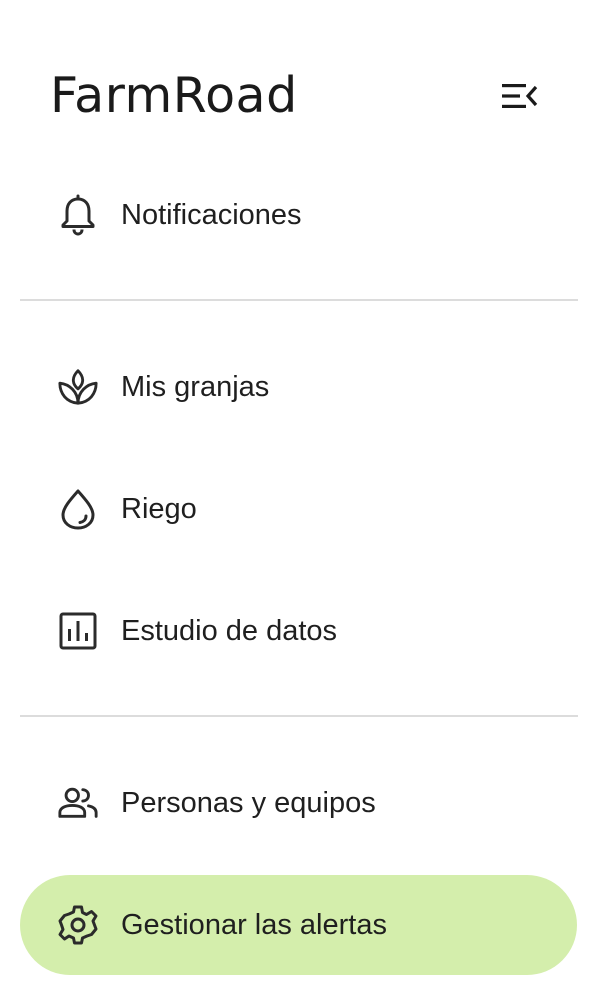 The height and width of the screenshot is (996, 592). Describe the element at coordinates (248, 802) in the screenshot. I see `sidebar-item-label: Personas y equipos` at that location.